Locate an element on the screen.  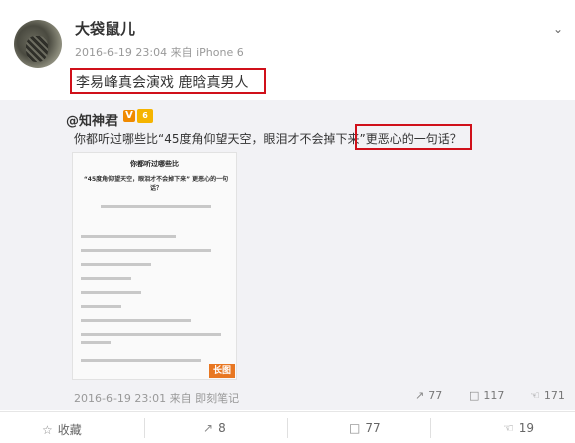
avatar-image is located at coordinates (37, 49).